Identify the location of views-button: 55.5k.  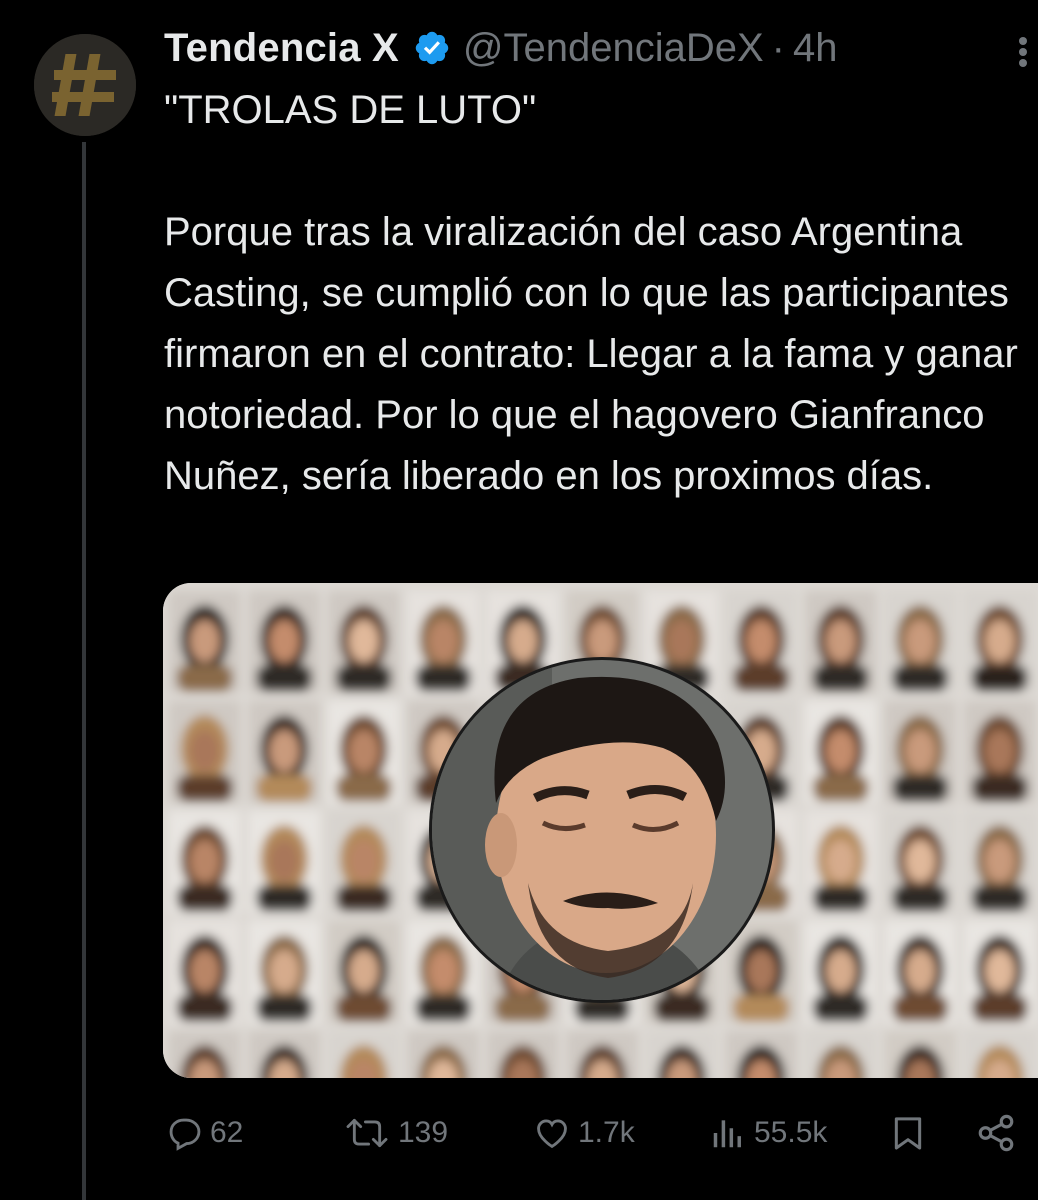
(767, 1133).